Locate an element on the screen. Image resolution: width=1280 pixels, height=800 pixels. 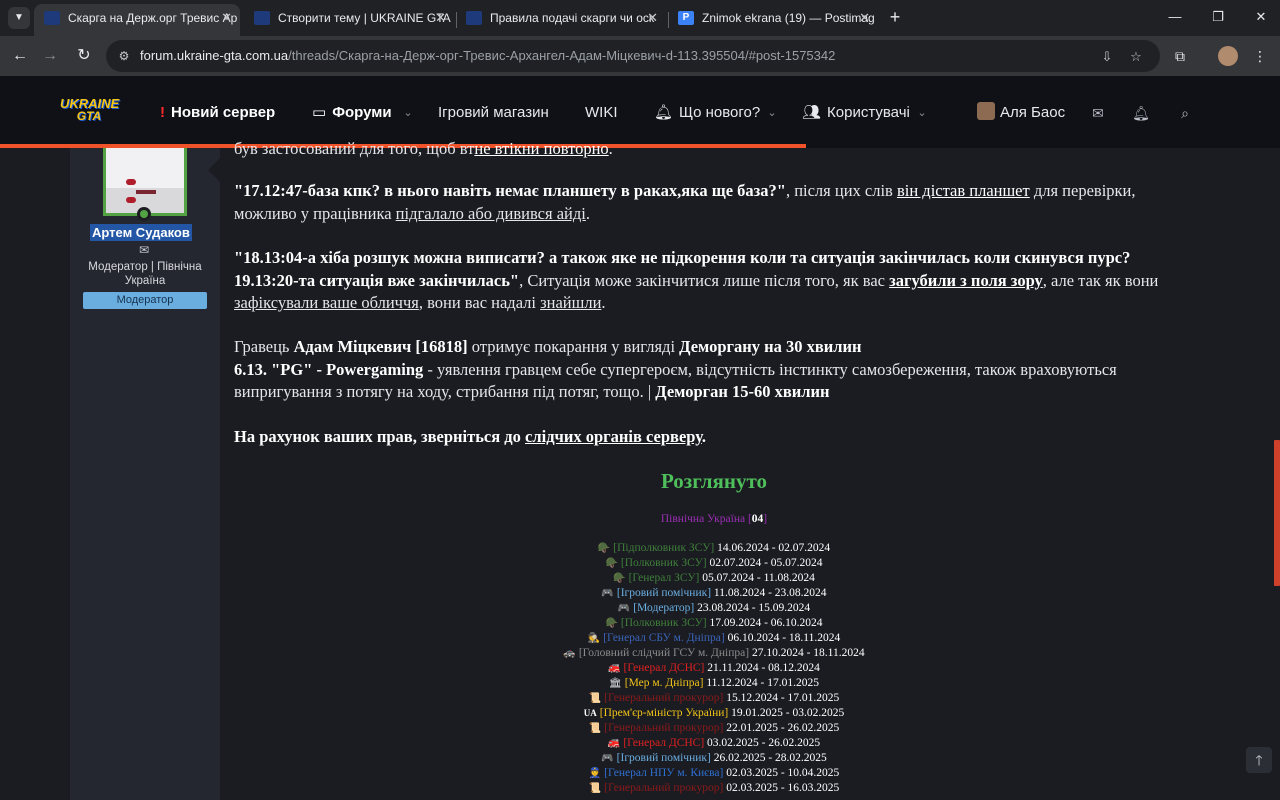
history-role: [Прем'єр-міністр України] is located at coordinates (664, 713).